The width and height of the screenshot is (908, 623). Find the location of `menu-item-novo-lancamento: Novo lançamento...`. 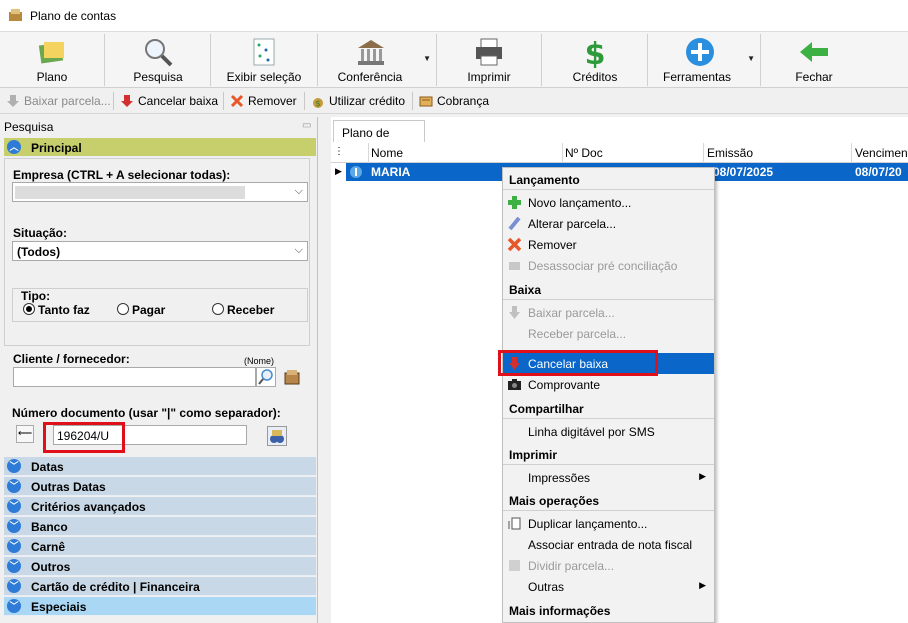

menu-item-novo-lancamento: Novo lançamento... is located at coordinates (608, 202).